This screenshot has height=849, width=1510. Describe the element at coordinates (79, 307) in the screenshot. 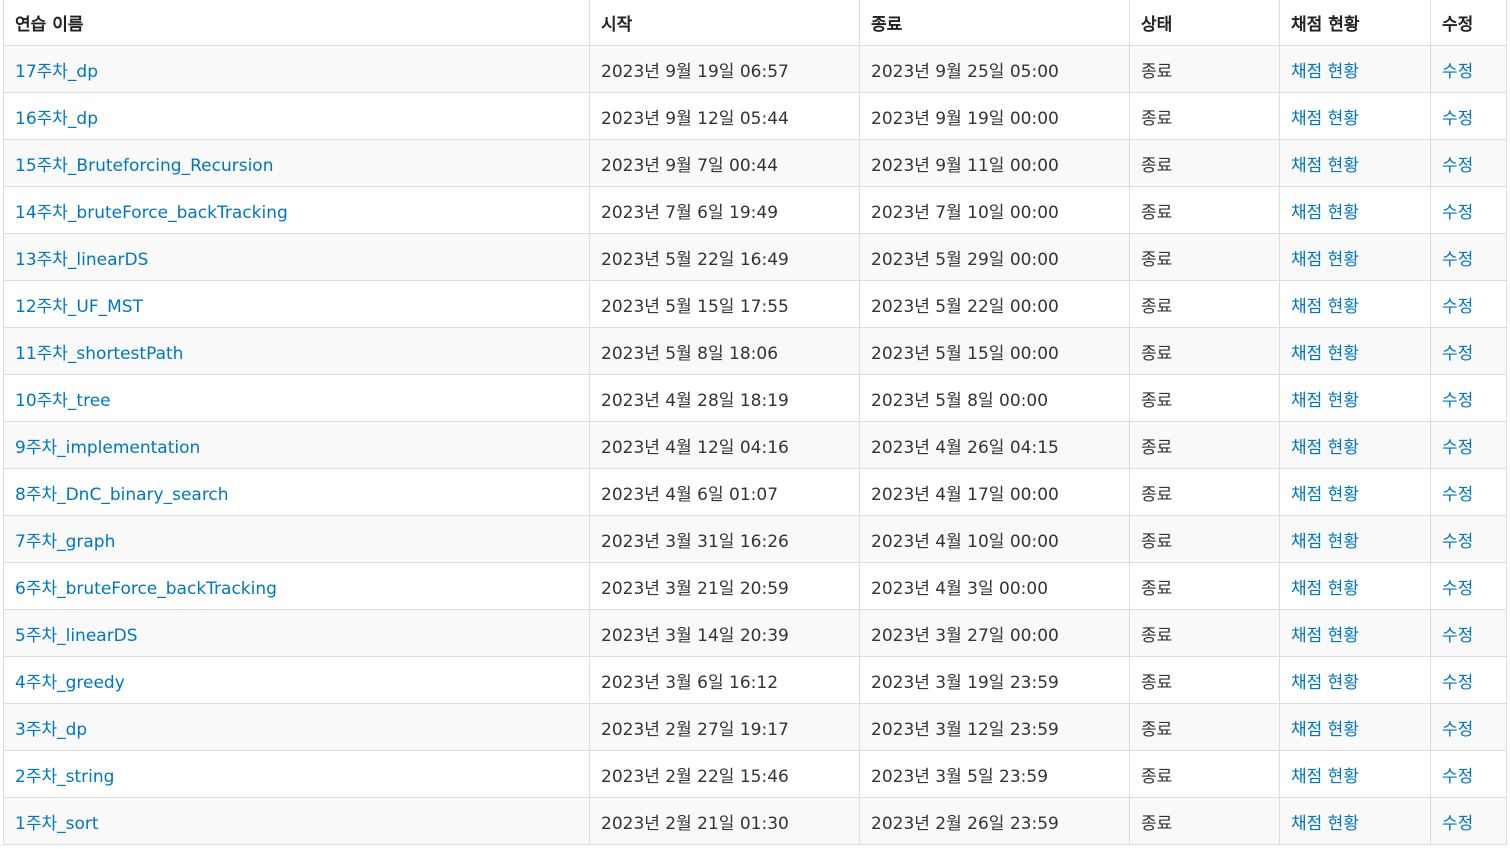

I see `practice-name-link: 12주차_UF_MST` at that location.